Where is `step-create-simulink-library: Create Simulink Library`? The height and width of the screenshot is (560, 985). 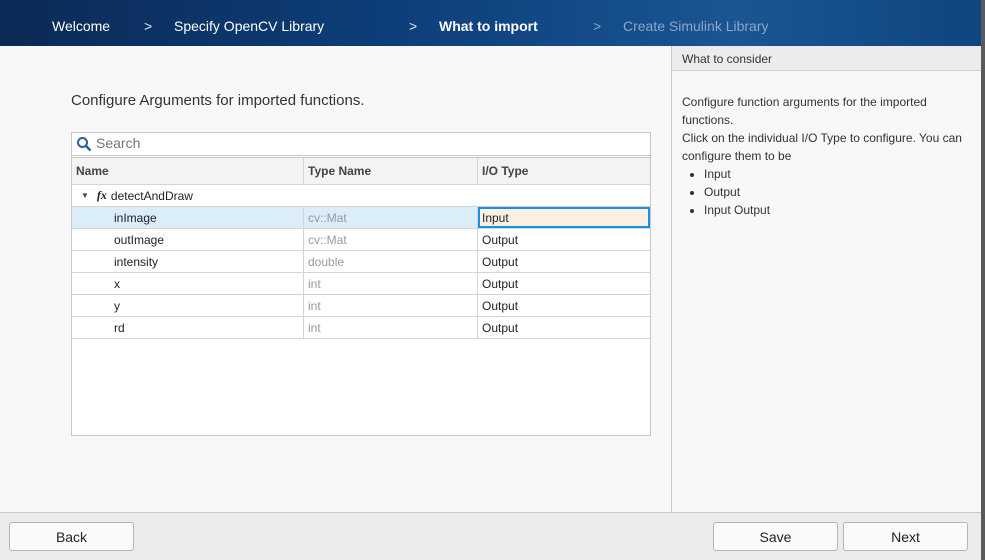
step-create-simulink-library: Create Simulink Library is located at coordinates (696, 26).